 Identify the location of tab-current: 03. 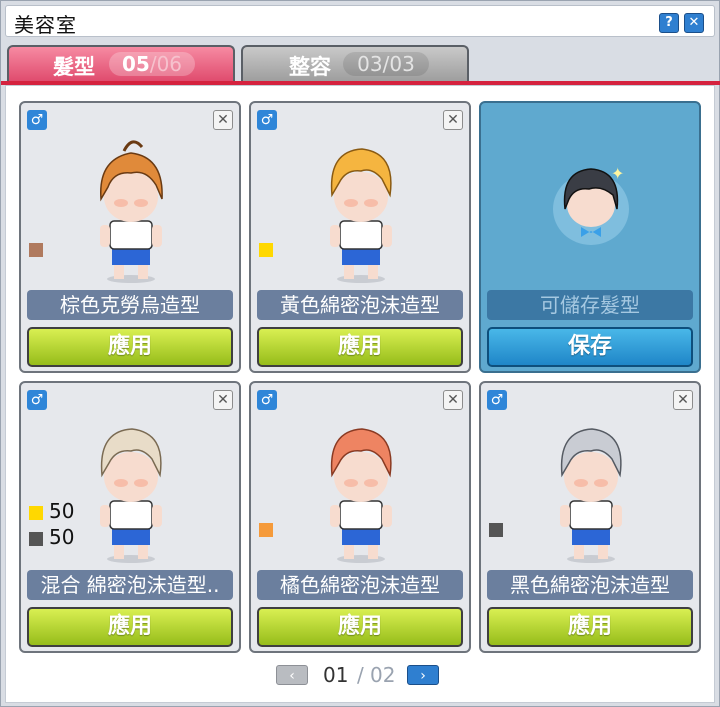
(370, 64).